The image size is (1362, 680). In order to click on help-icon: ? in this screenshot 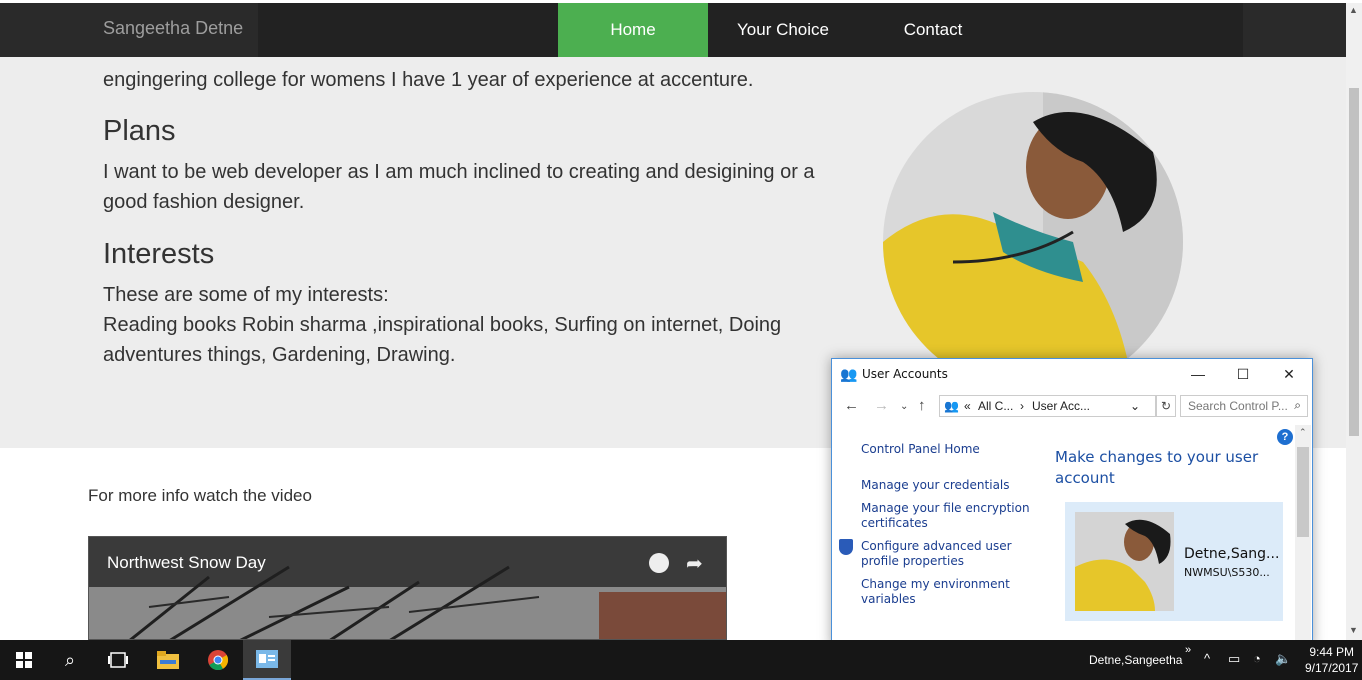, I will do `click(1285, 437)`.